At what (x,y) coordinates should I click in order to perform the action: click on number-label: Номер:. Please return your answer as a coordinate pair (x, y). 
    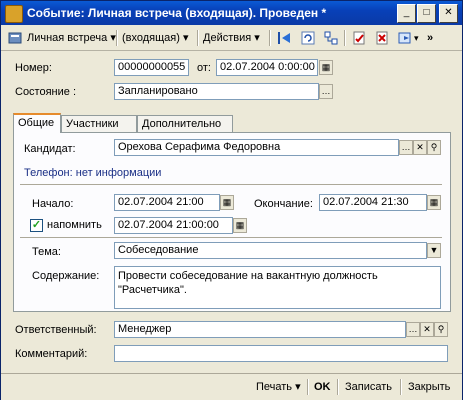
    Looking at the image, I should click on (33, 68).